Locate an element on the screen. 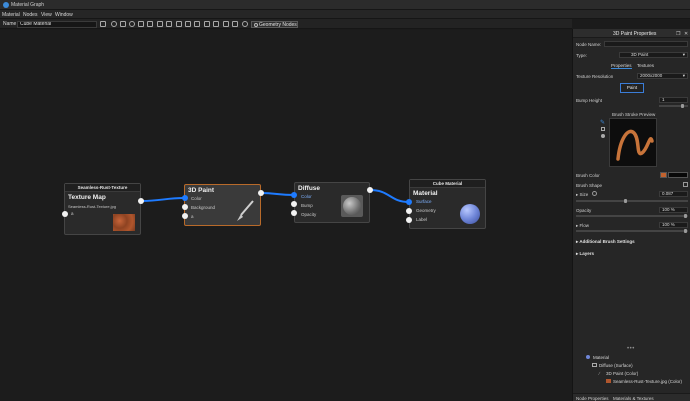 The image size is (690, 401). flow-expander: ▸ Flow is located at coordinates (582, 226).